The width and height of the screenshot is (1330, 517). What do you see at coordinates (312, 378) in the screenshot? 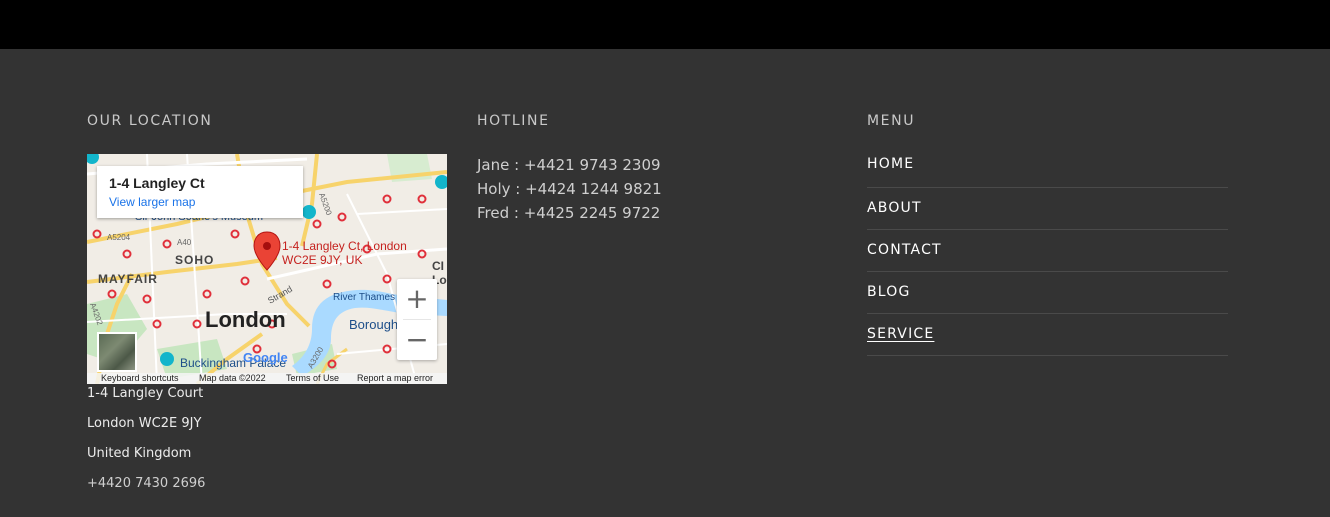
I see `terms-of-use-link: Terms of Use` at bounding box center [312, 378].